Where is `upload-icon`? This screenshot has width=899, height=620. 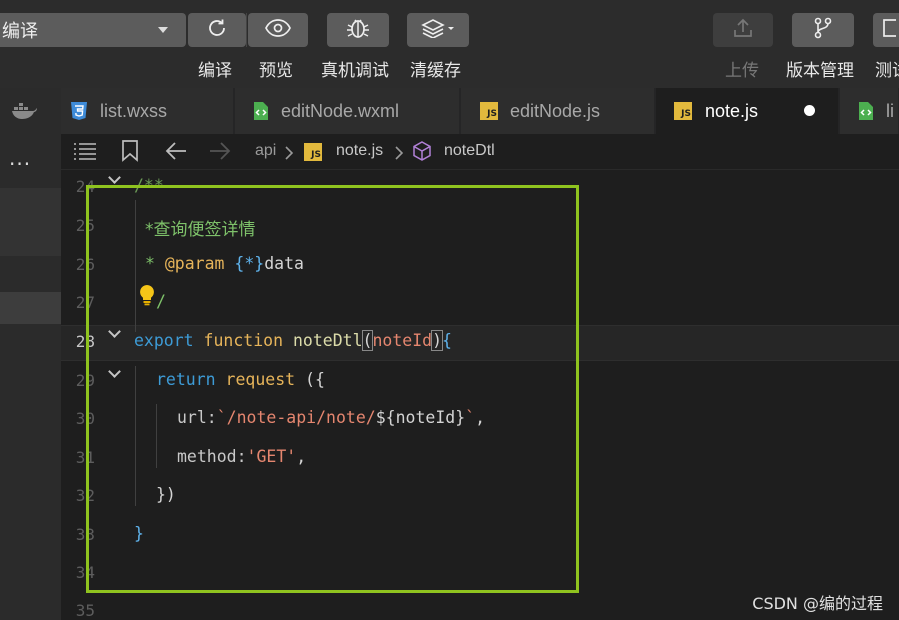
upload-icon is located at coordinates (743, 30).